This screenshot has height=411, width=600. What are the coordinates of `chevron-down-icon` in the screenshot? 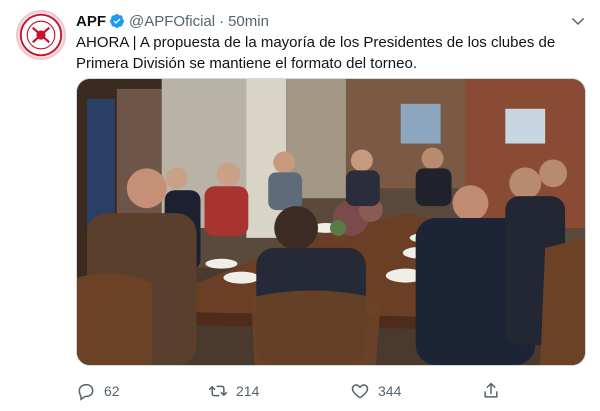 It's located at (578, 21).